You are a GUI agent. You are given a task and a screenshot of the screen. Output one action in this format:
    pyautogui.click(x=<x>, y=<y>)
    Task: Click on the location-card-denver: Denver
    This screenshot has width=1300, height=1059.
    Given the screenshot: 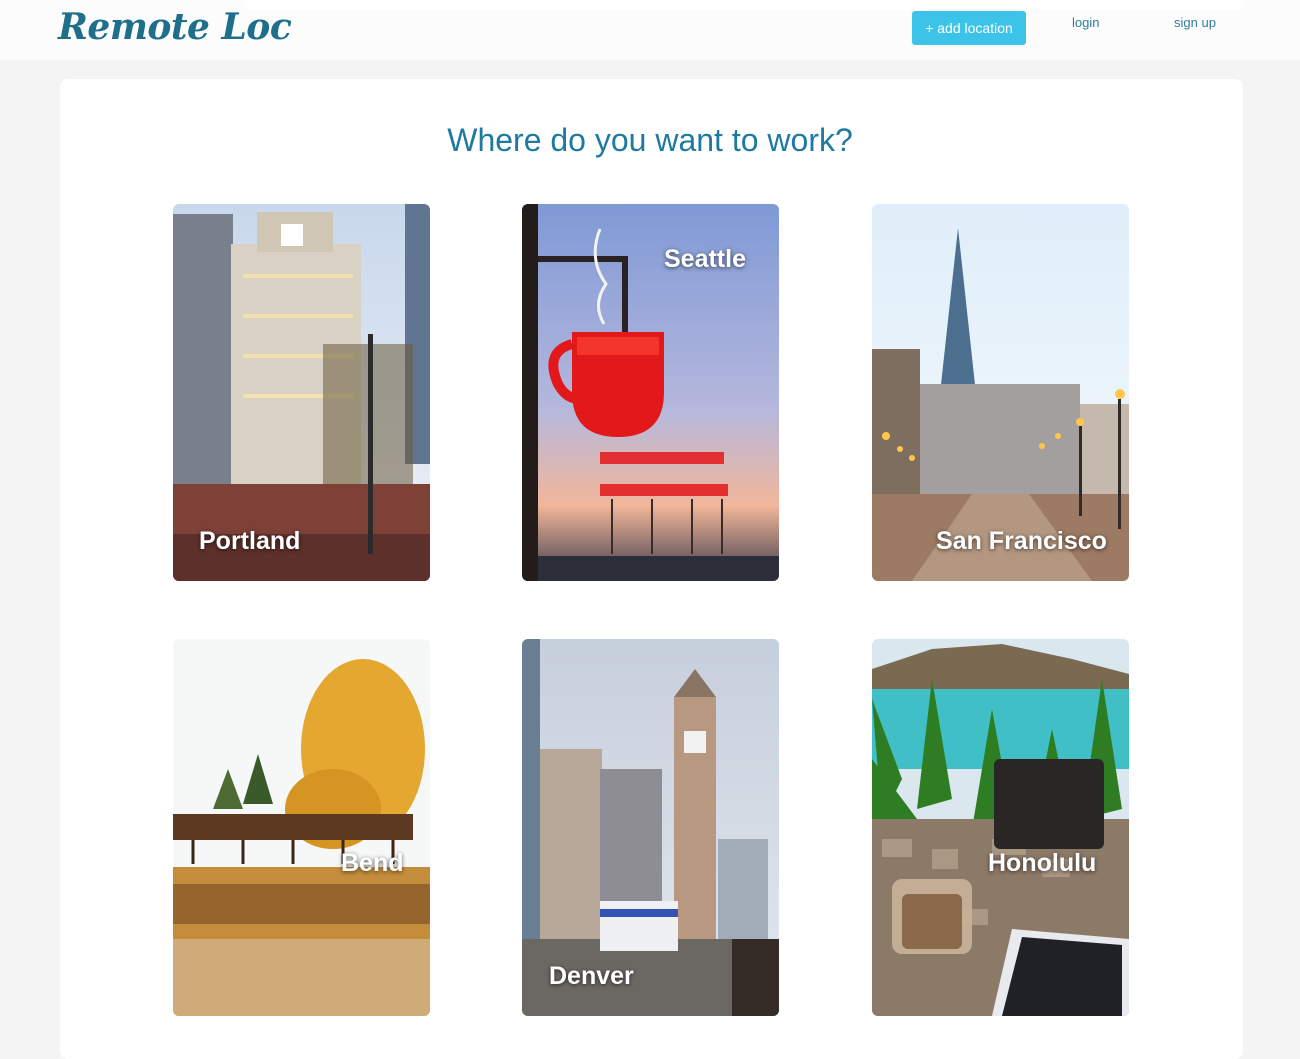 What is the action you would take?
    pyautogui.click(x=650, y=827)
    